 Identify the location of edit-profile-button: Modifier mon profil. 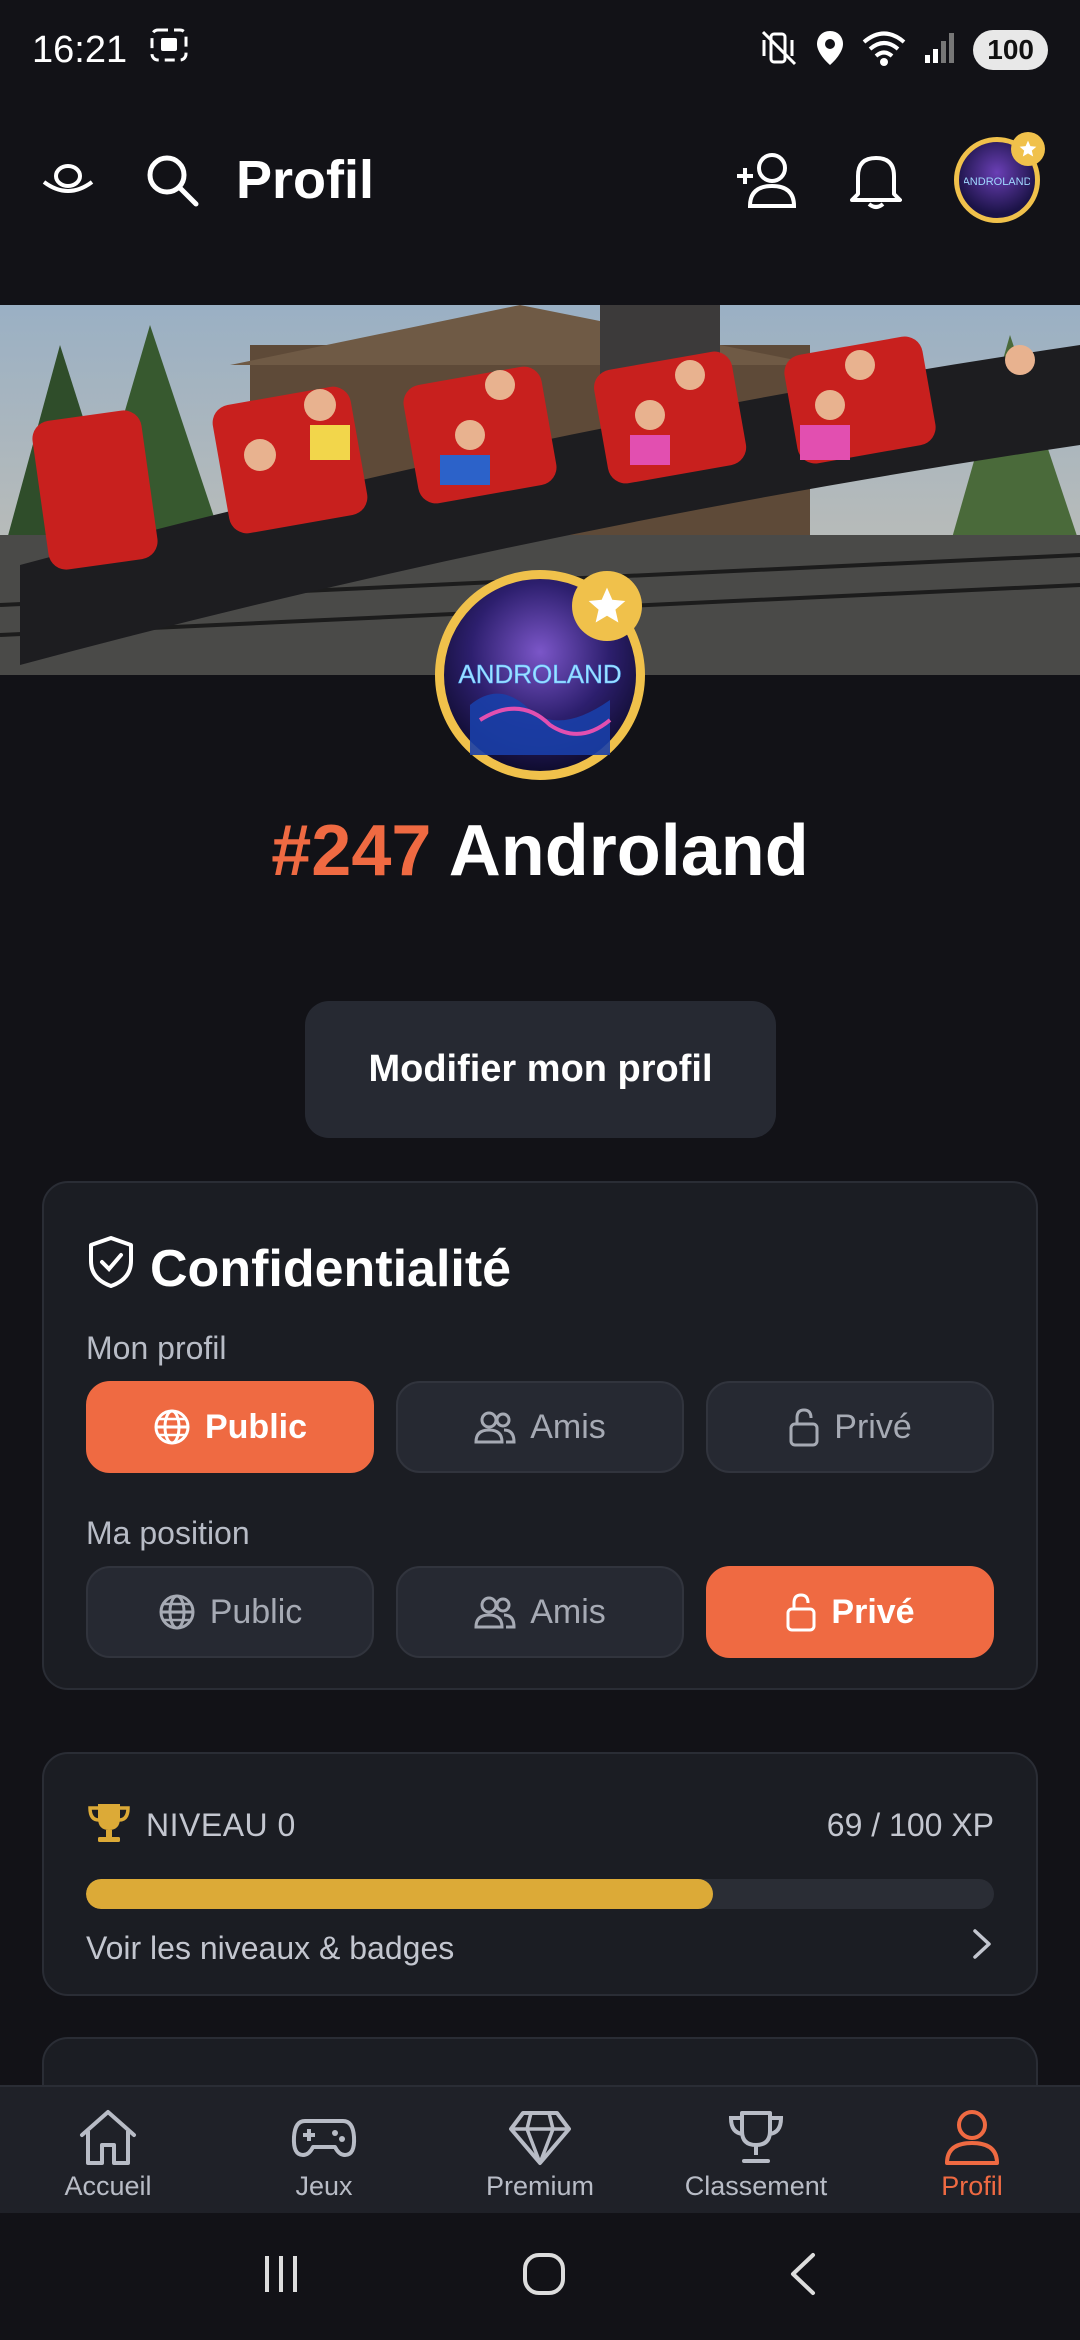
(540, 1069).